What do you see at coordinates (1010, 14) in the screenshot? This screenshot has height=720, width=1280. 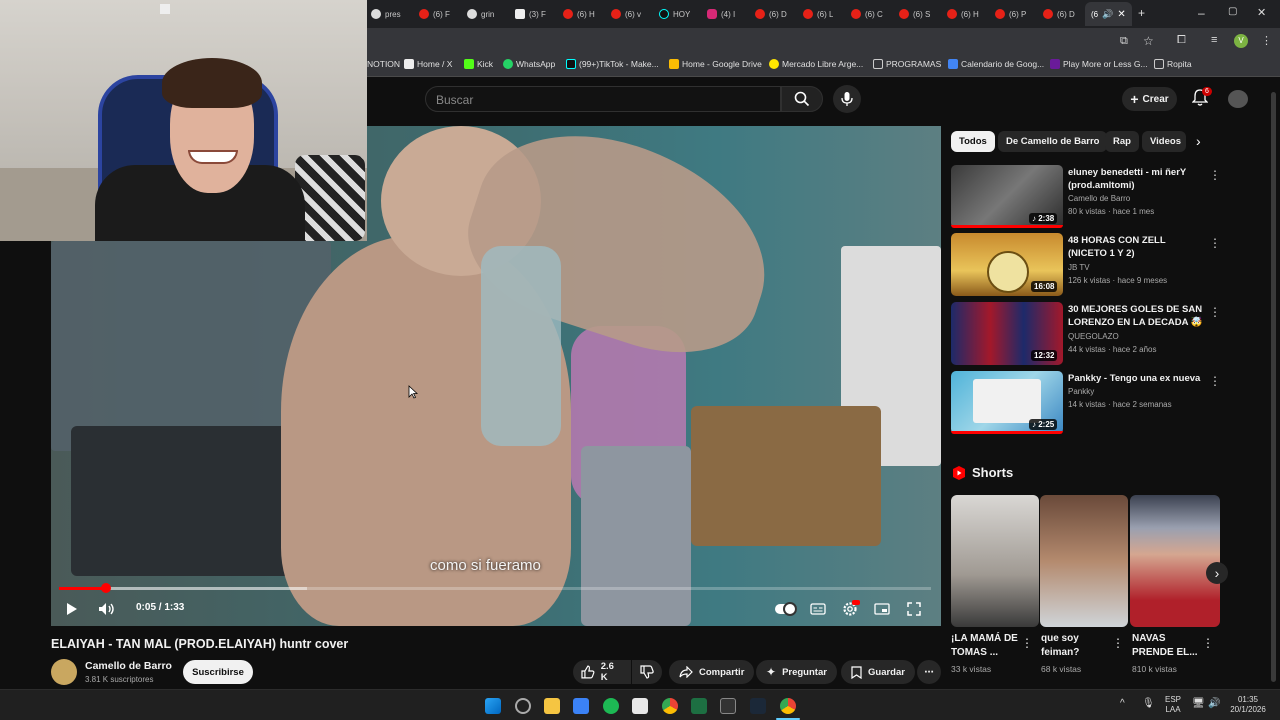 I see `browser-tab: (6) P` at bounding box center [1010, 14].